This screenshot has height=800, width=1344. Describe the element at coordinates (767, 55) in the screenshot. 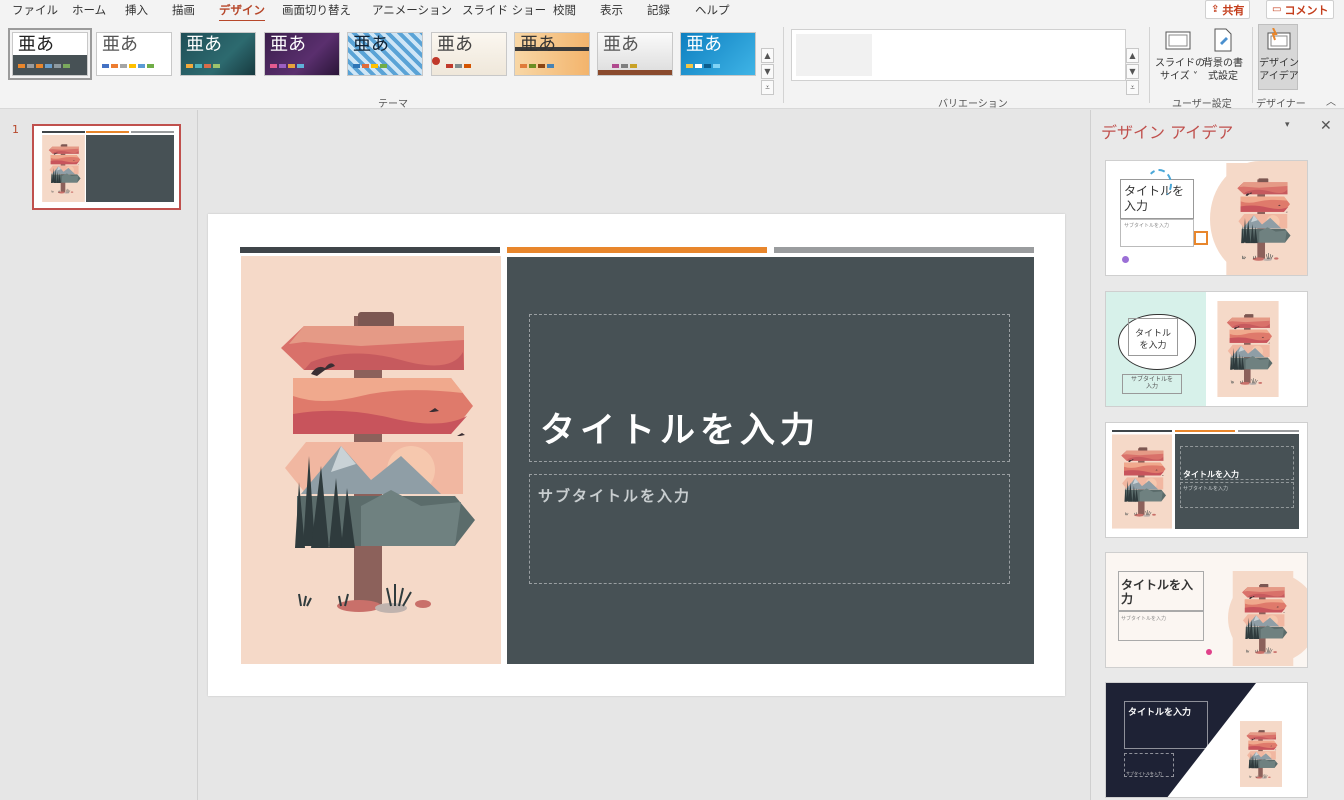

I see `theme-scroll-up-button: ▲` at that location.